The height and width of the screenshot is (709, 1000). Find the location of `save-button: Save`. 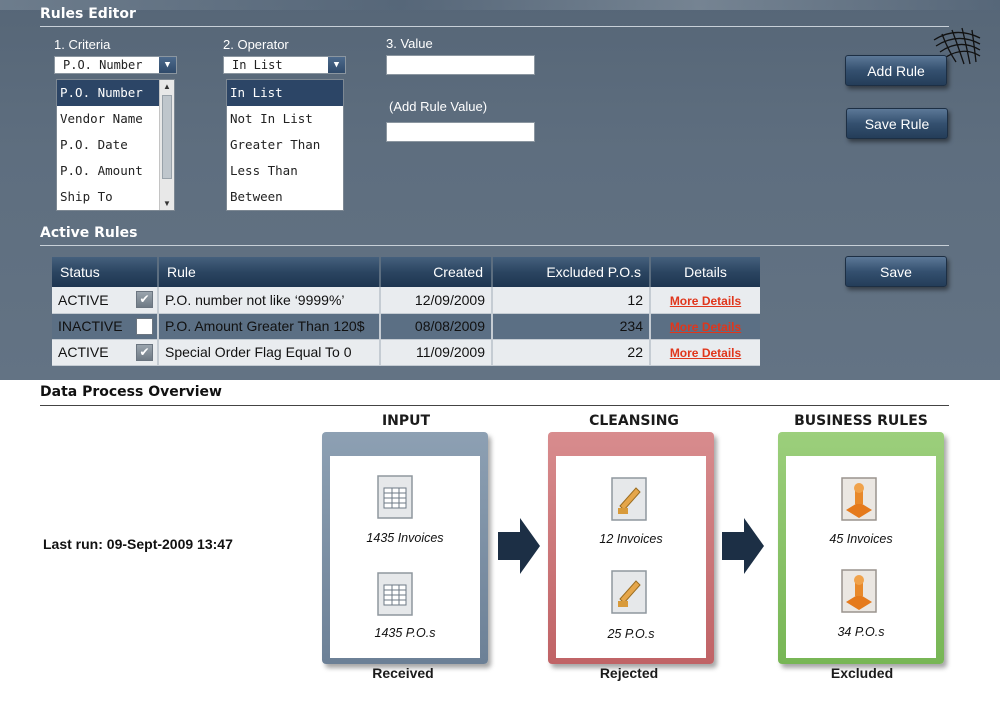

save-button: Save is located at coordinates (896, 271).